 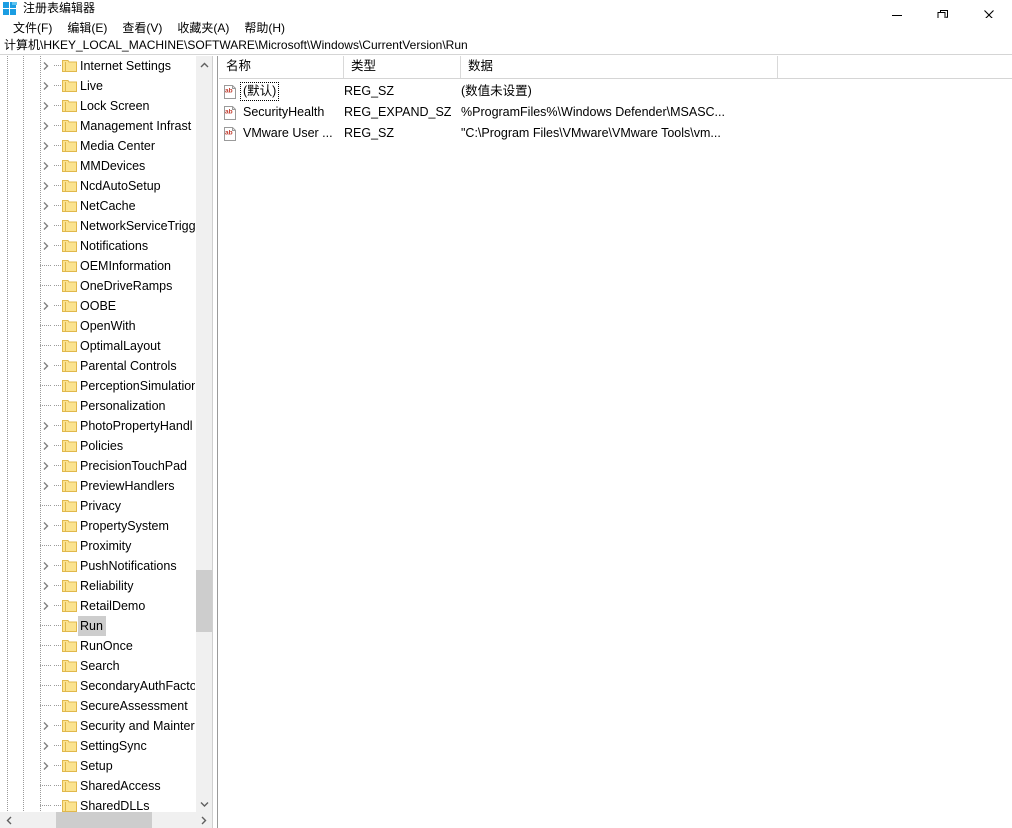 What do you see at coordinates (97, 486) in the screenshot?
I see `tree-item: PreviewHandlers` at bounding box center [97, 486].